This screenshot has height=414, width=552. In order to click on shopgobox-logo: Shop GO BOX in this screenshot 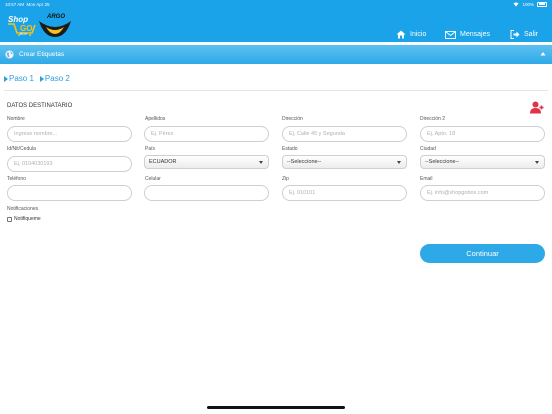, I will do `click(23, 26)`.